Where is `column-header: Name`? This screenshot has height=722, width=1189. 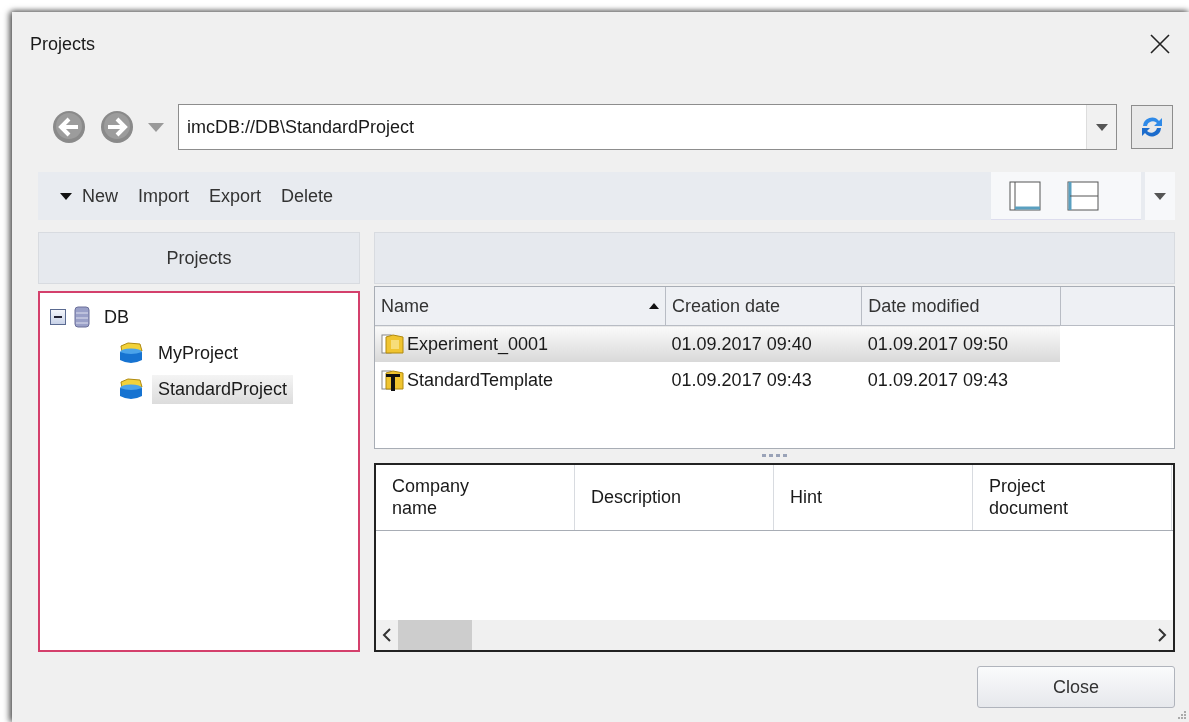 column-header: Name is located at coordinates (520, 306).